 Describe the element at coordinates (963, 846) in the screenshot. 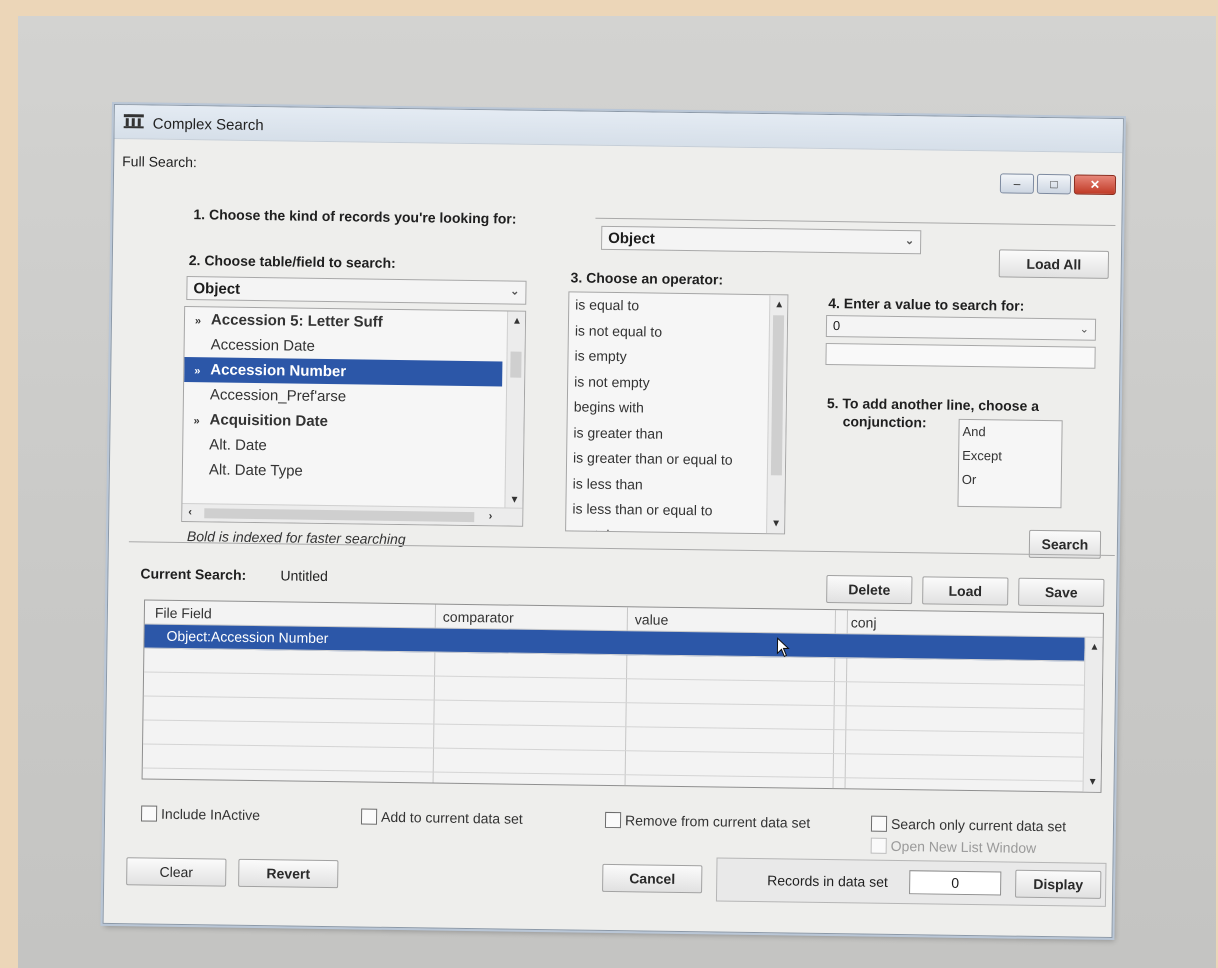

I see `open-new-list-label: Open New List Window` at that location.